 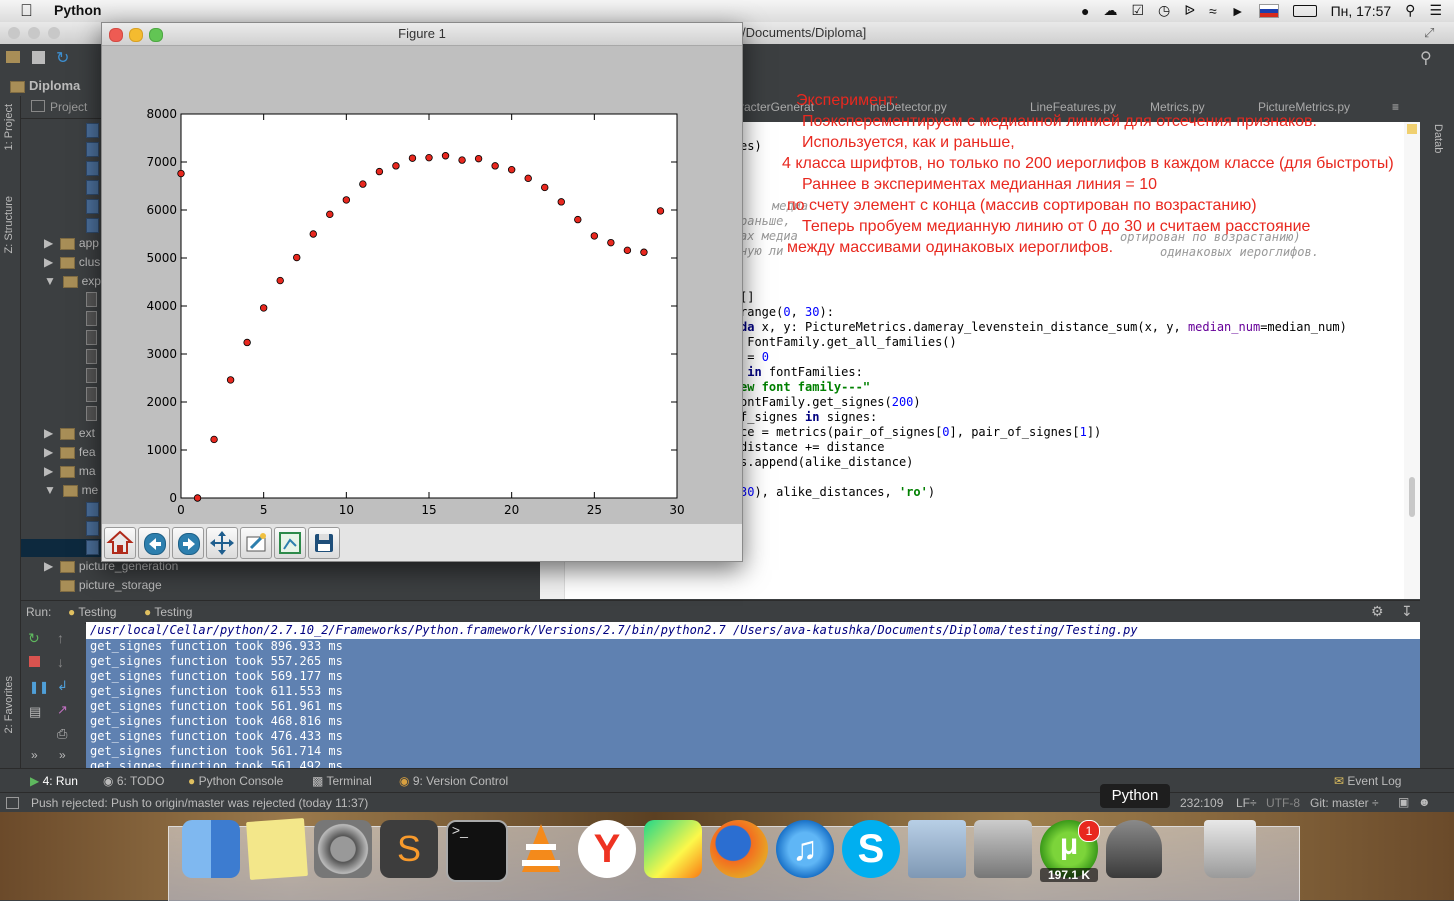 What do you see at coordinates (133, 781) in the screenshot?
I see `toolwin-todo: ◉ 6: TODO` at bounding box center [133, 781].